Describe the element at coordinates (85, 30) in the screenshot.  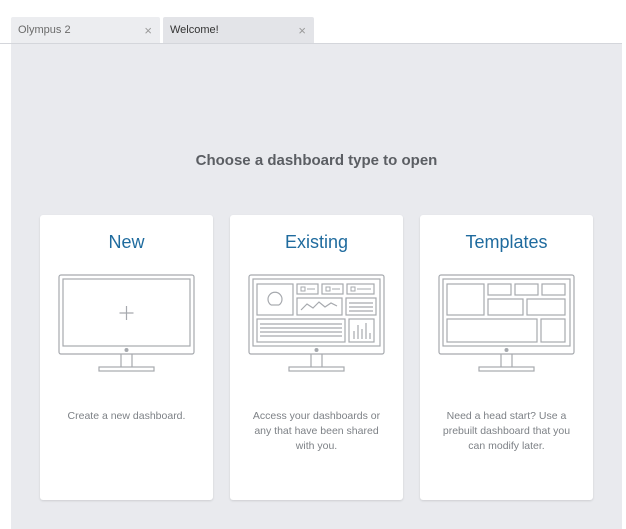
I see `tab-olympus-2: Olympus 2 ×` at that location.